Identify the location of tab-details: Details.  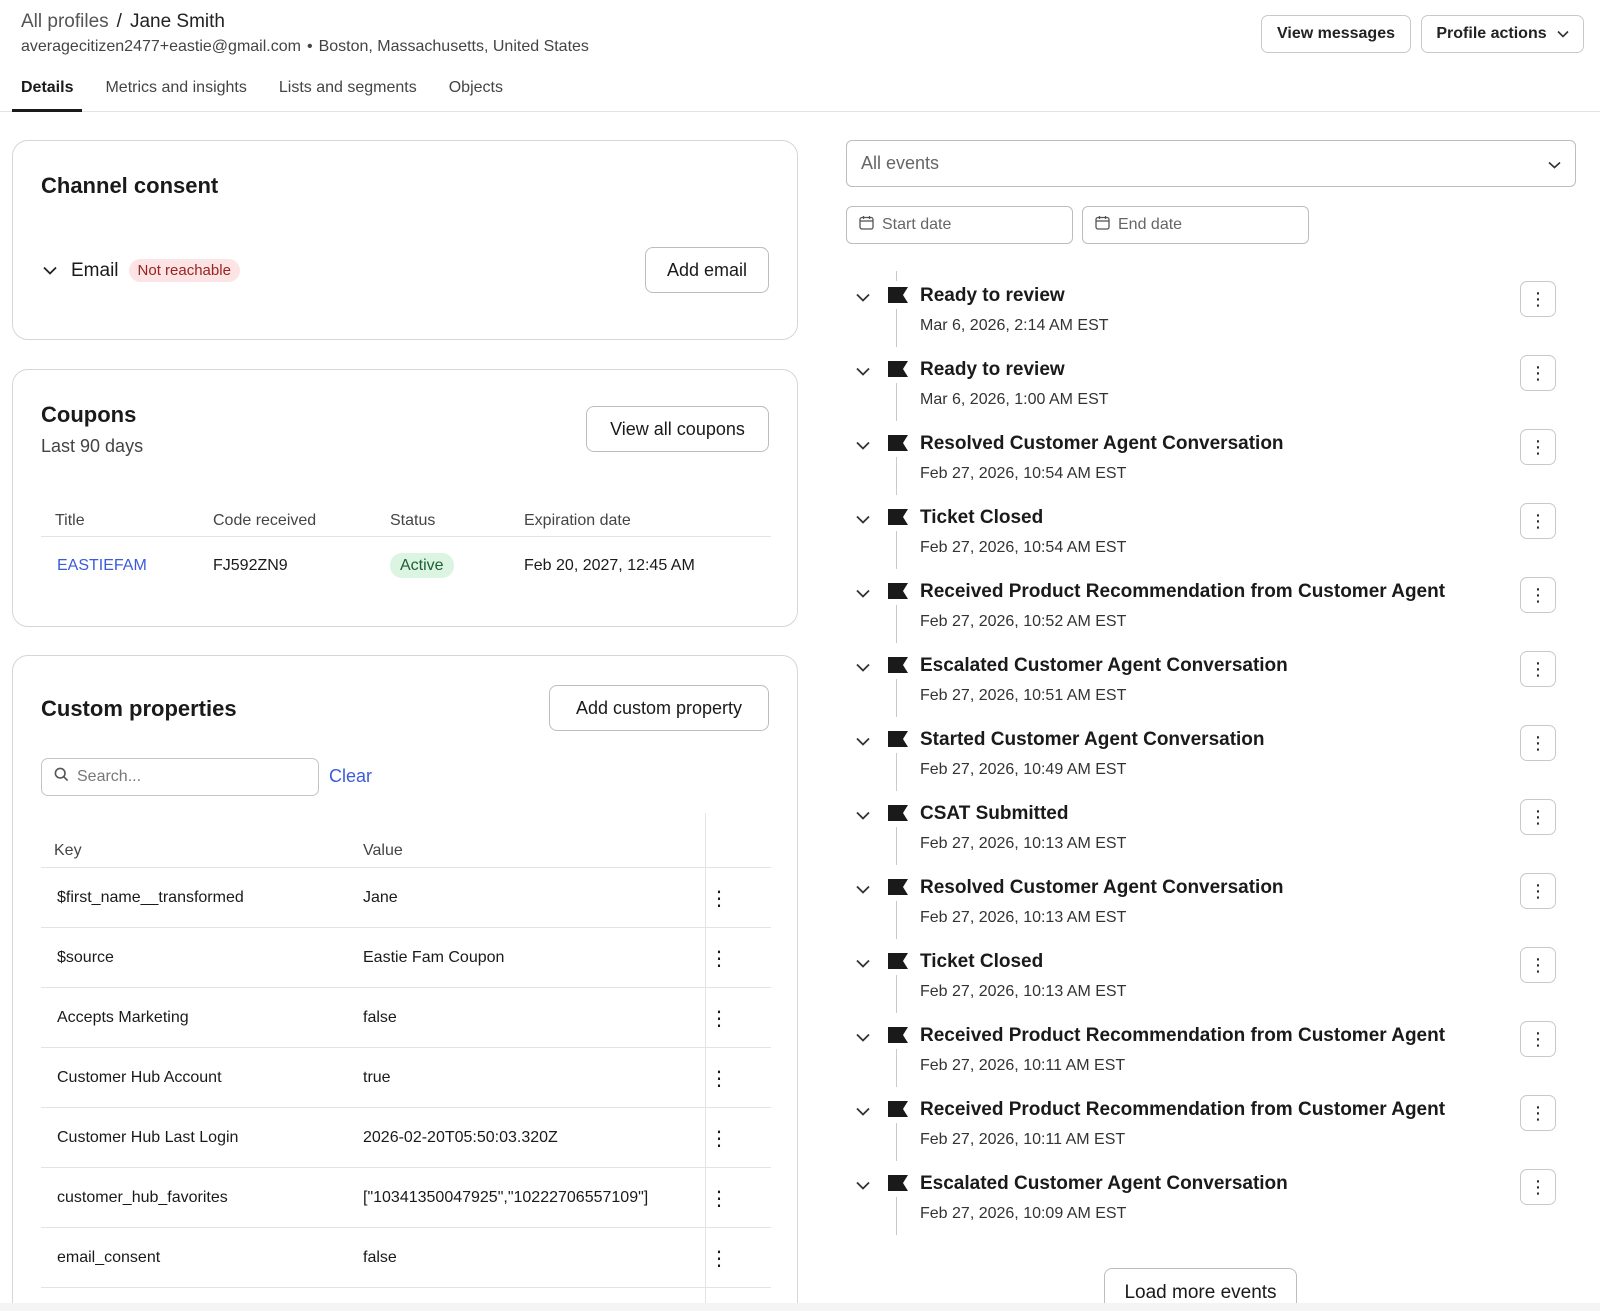
(47, 91).